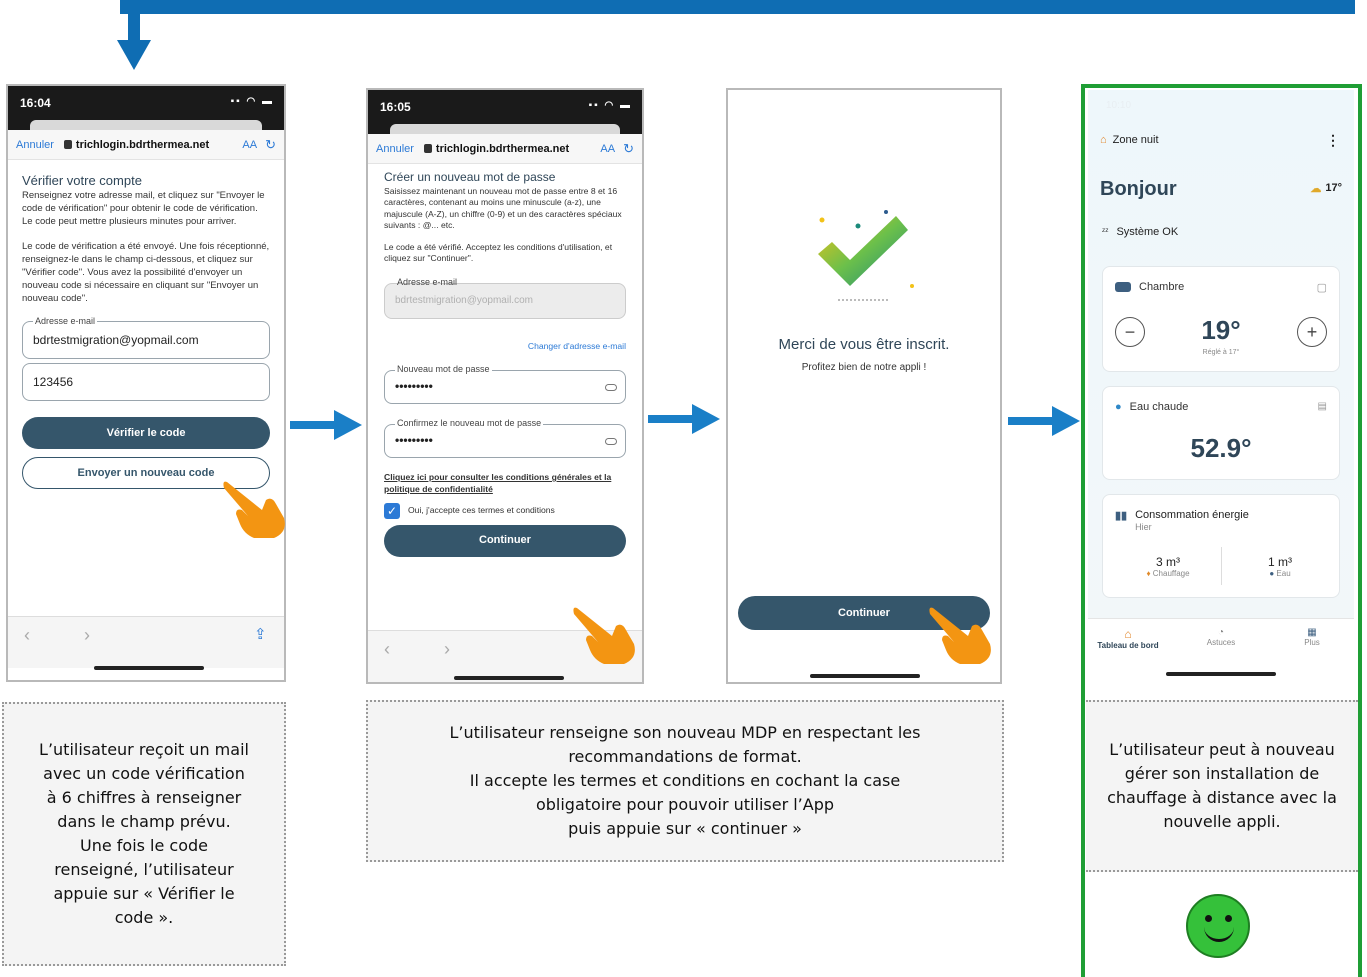  I want to click on heating-label: Chauffage, so click(1171, 573).